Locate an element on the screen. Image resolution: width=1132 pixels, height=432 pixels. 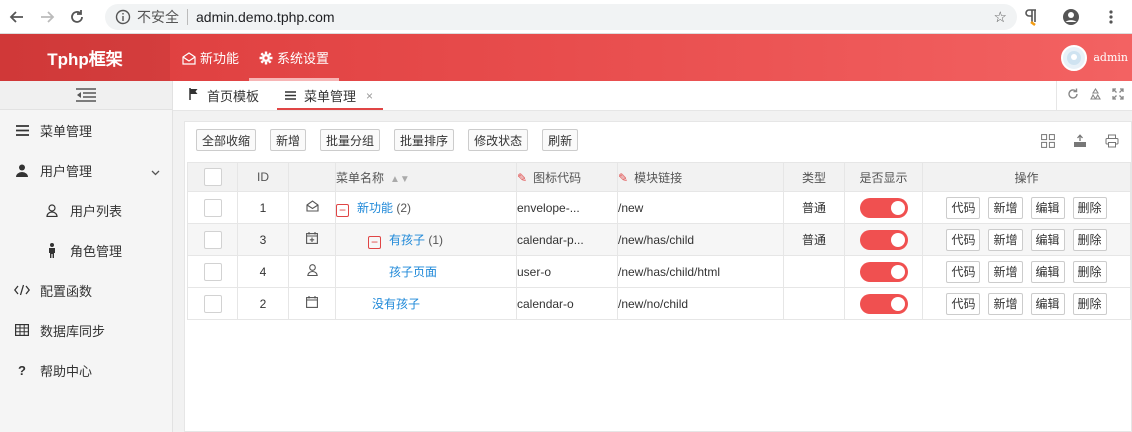
select-all-checkbox is located at coordinates (212, 177).